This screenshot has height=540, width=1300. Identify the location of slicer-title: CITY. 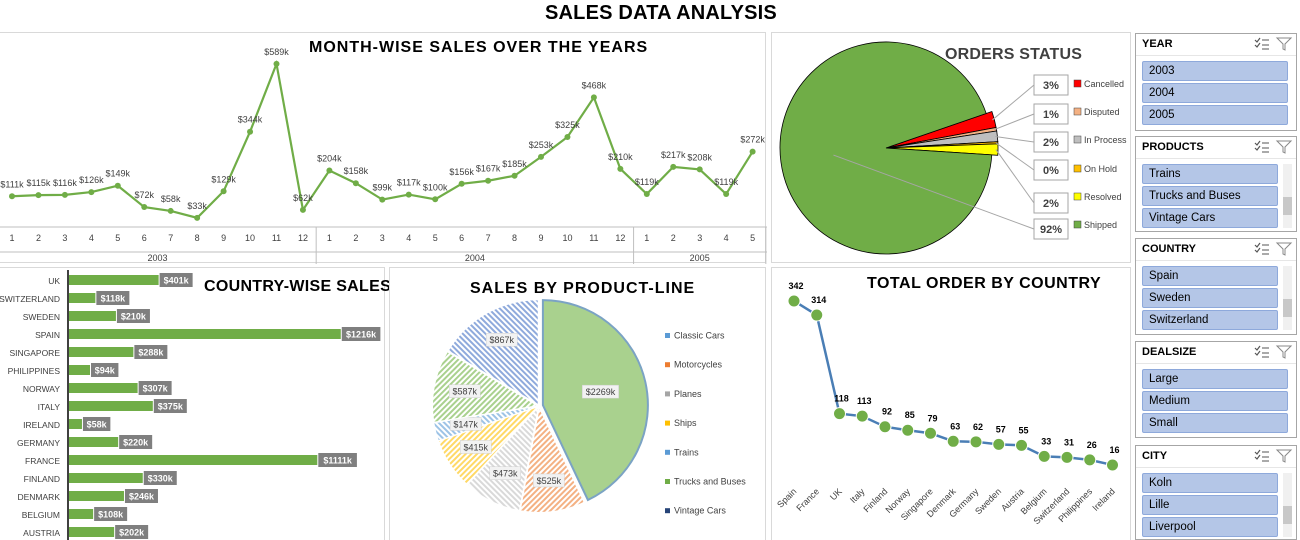
(1155, 456).